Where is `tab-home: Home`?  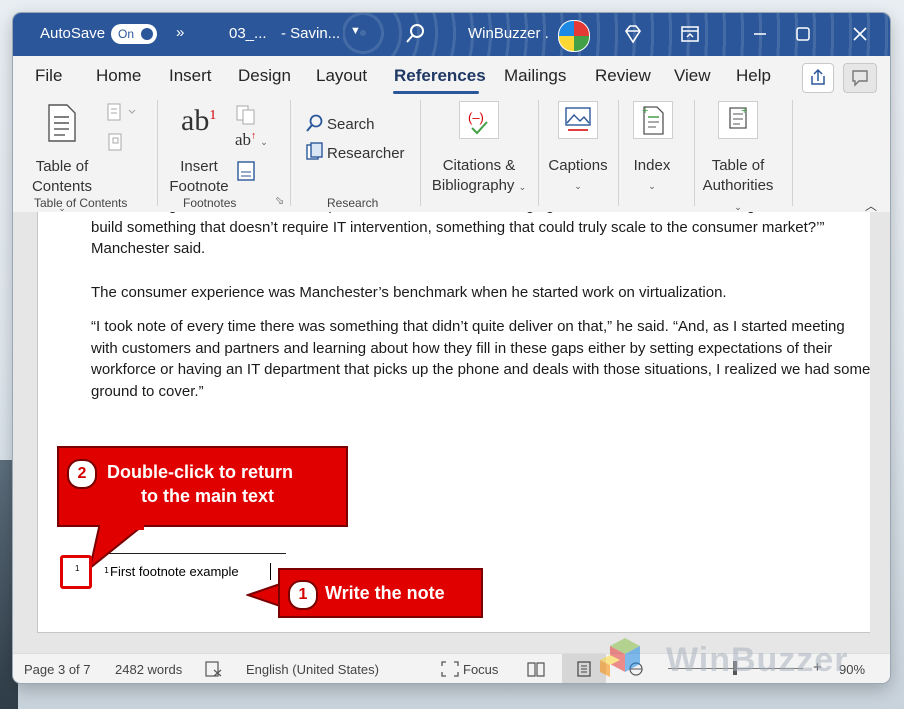 tab-home: Home is located at coordinates (118, 76).